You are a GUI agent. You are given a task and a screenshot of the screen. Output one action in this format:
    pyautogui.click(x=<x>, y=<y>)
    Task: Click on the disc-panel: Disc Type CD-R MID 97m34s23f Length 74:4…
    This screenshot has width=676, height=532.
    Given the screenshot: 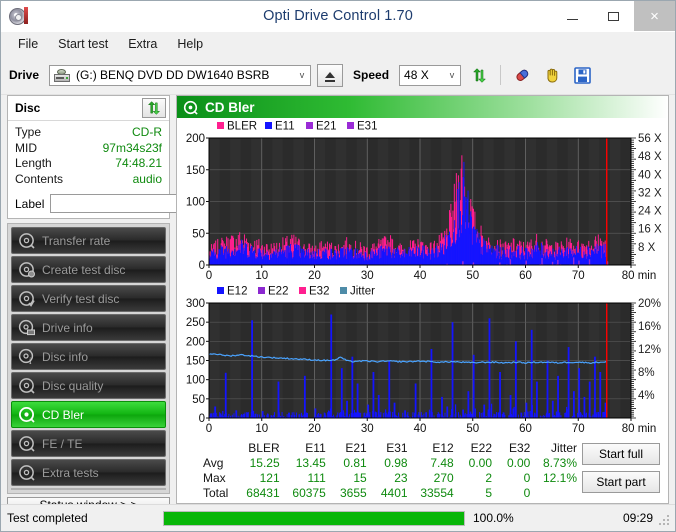 What is the action you would take?
    pyautogui.click(x=130, y=157)
    